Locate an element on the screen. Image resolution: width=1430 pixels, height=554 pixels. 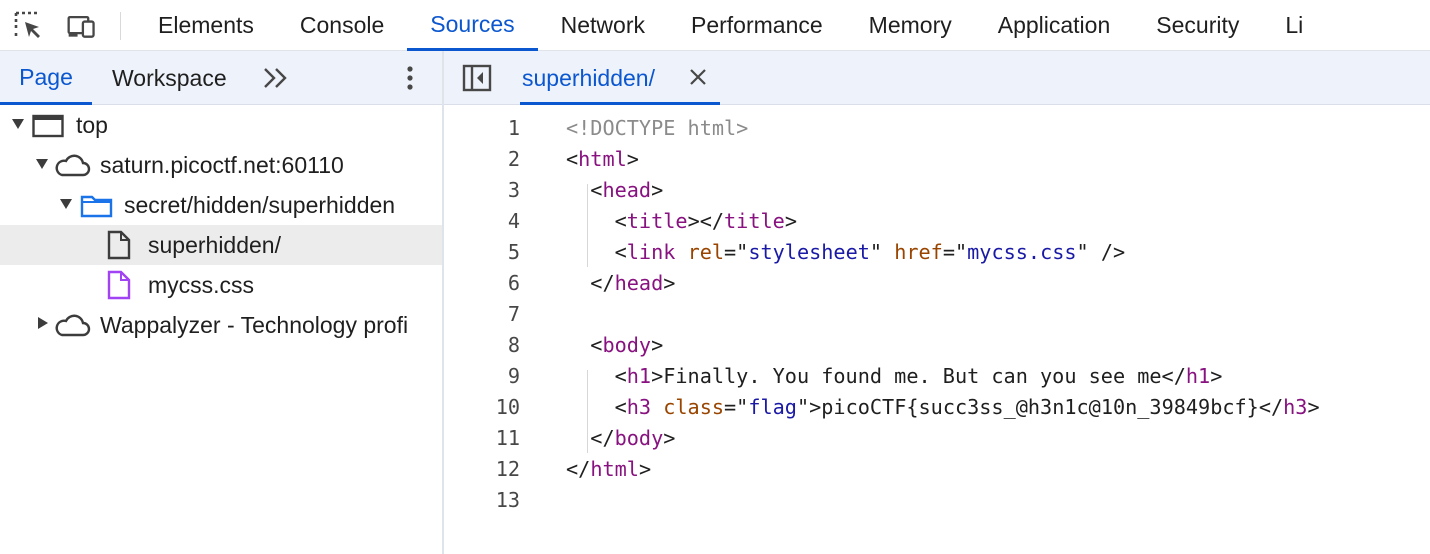
tree-item-stylesheet: mycss.css is located at coordinates (221, 285).